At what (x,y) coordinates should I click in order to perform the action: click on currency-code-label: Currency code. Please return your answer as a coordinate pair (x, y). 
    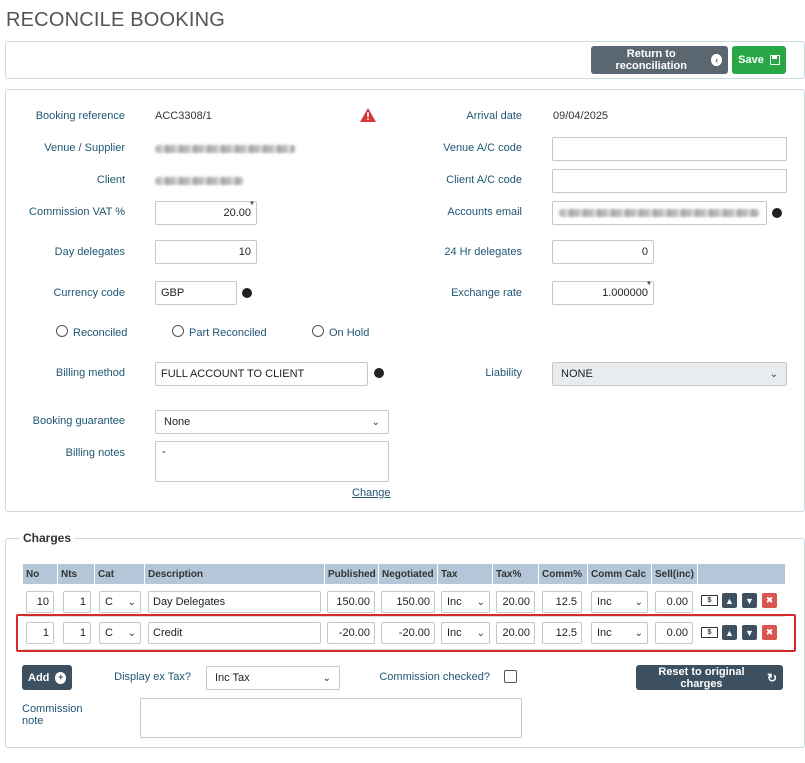
    Looking at the image, I should click on (89, 293).